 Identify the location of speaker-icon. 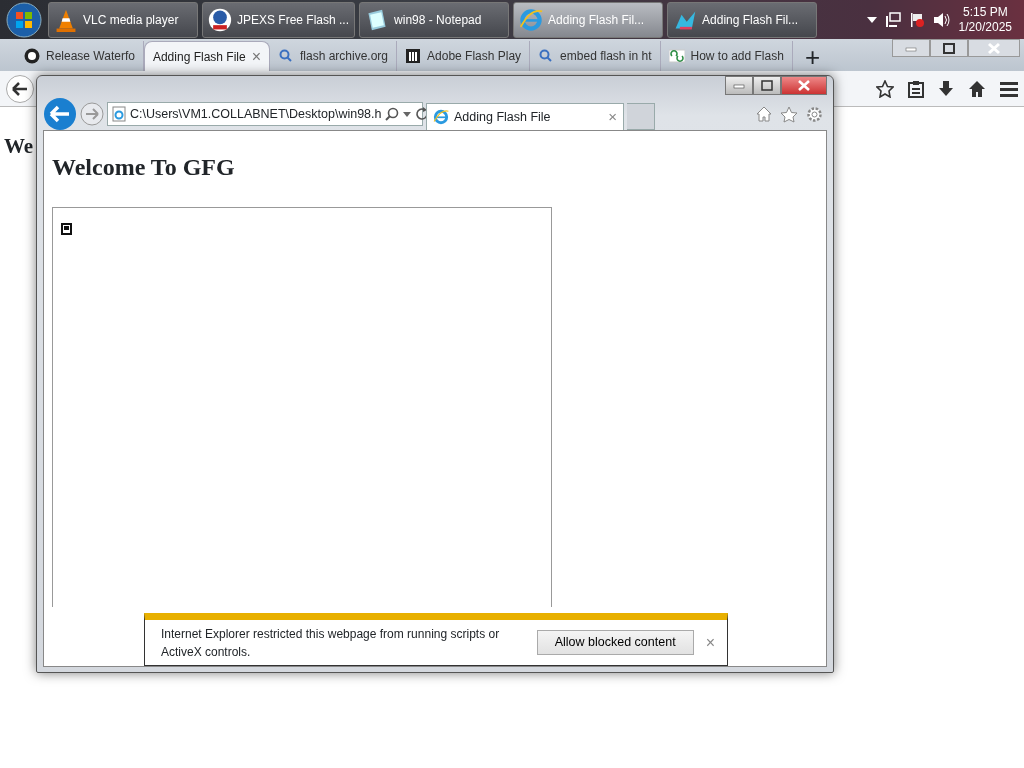
(941, 19).